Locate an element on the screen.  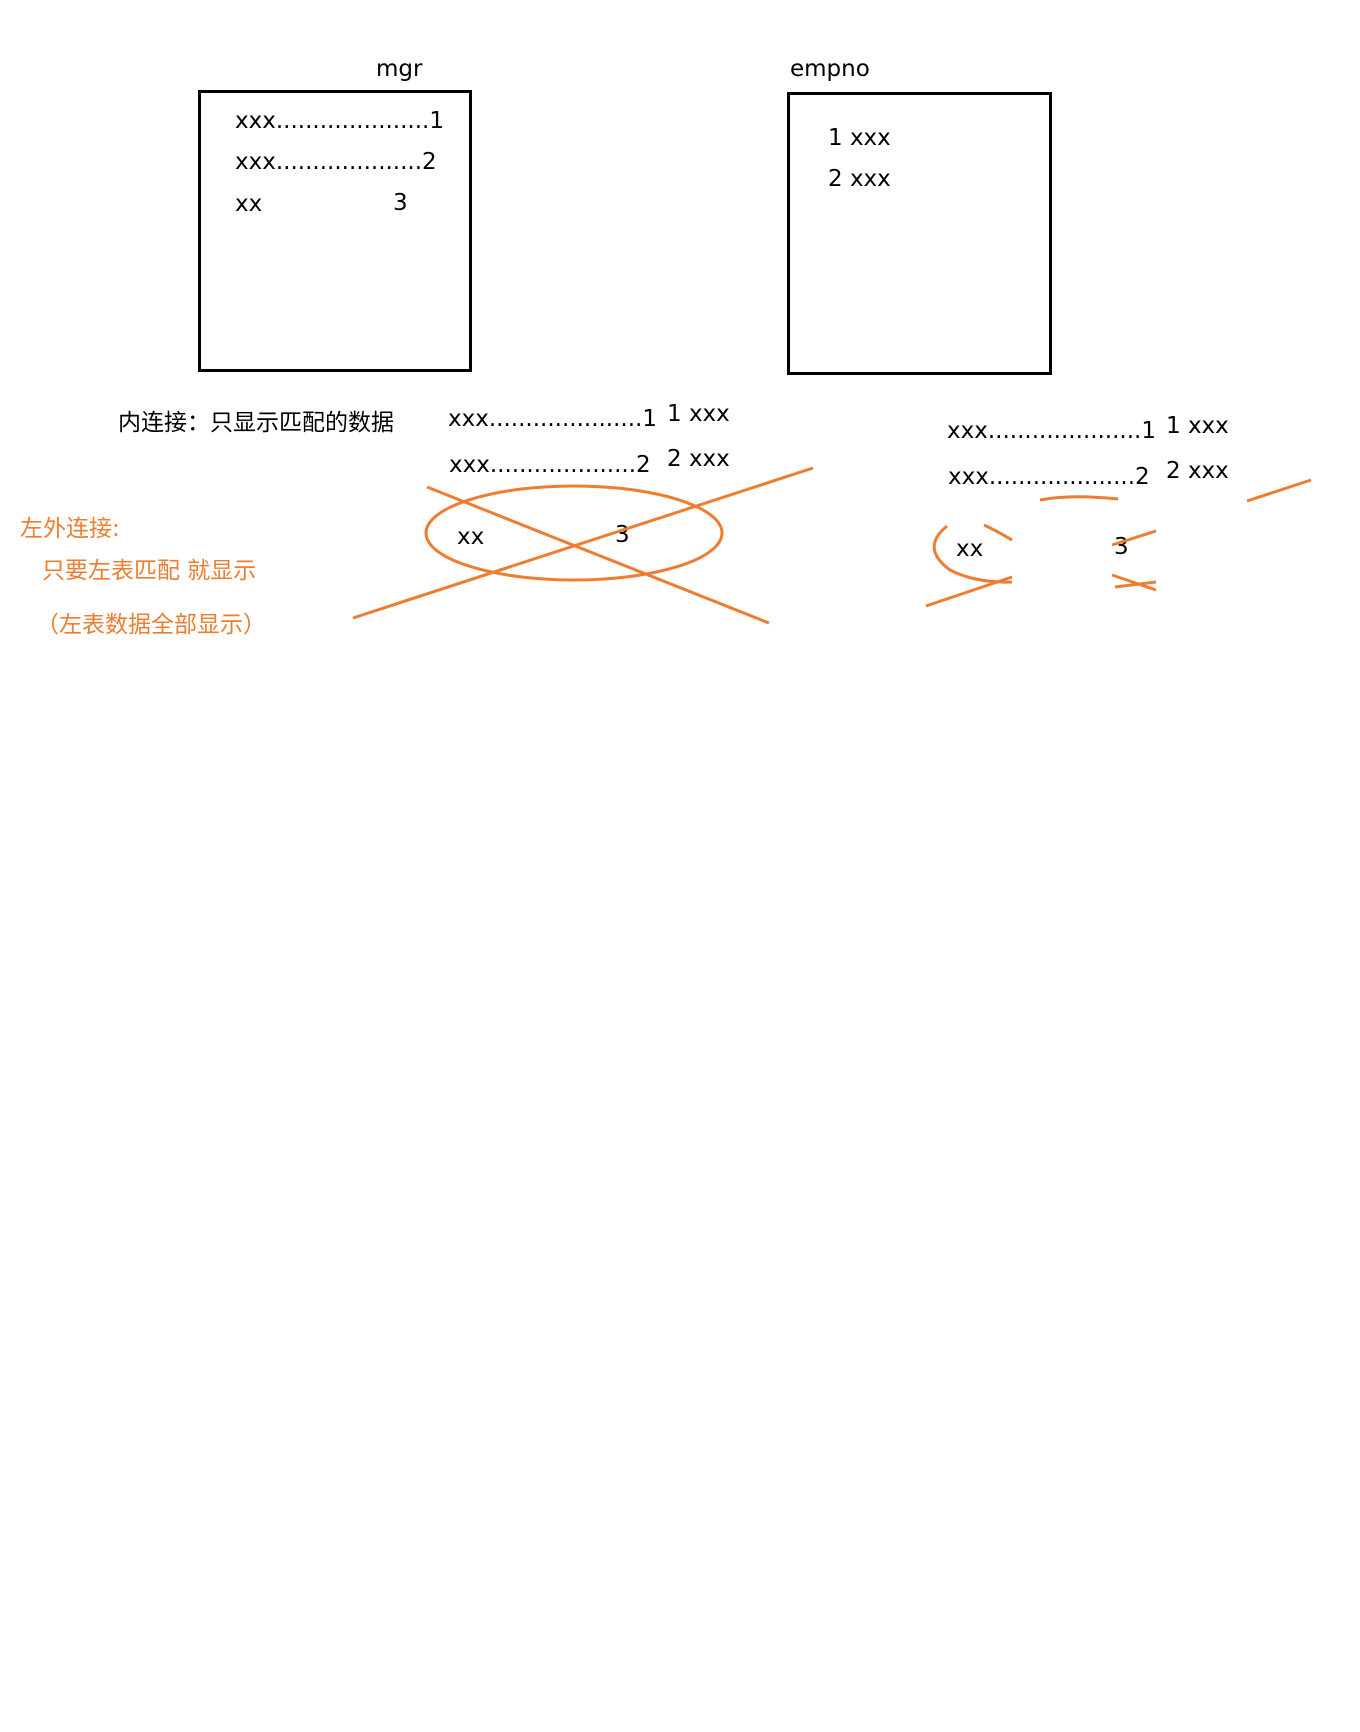
outer-ellipse-top-arc is located at coordinates (998, 532).